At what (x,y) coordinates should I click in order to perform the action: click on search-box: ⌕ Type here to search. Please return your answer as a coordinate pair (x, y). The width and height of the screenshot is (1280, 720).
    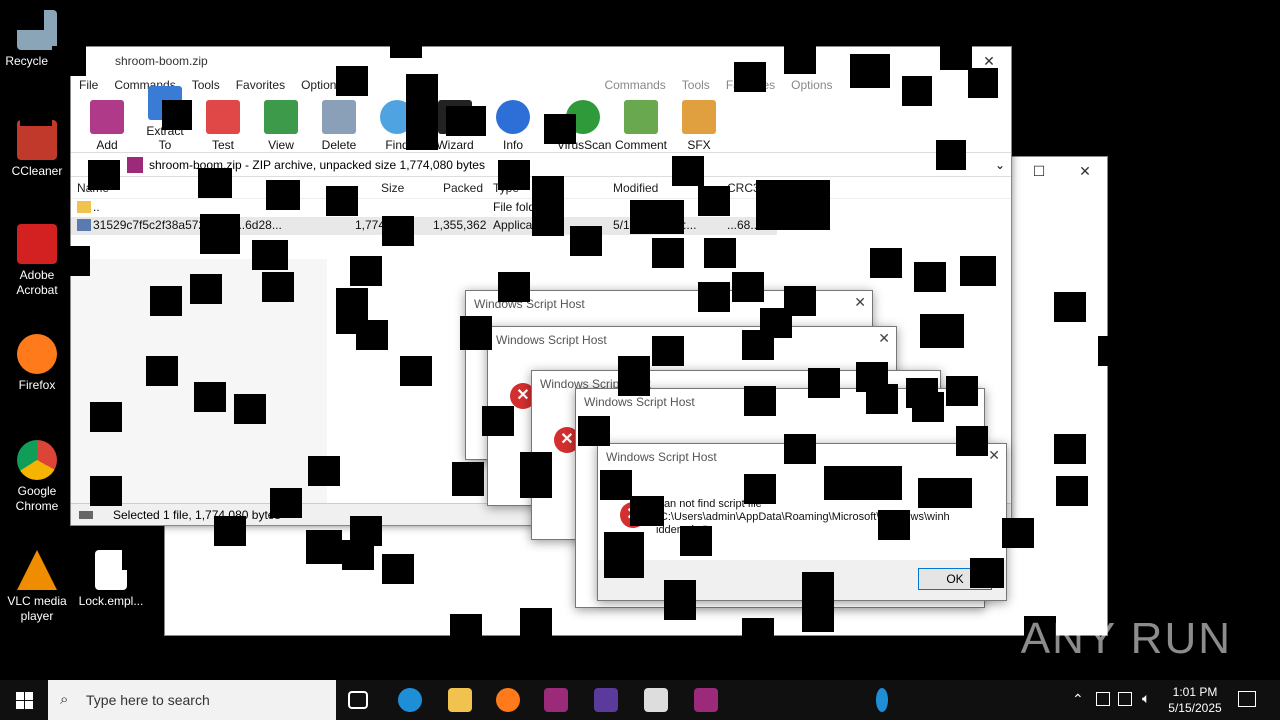
    Looking at the image, I should click on (192, 700).